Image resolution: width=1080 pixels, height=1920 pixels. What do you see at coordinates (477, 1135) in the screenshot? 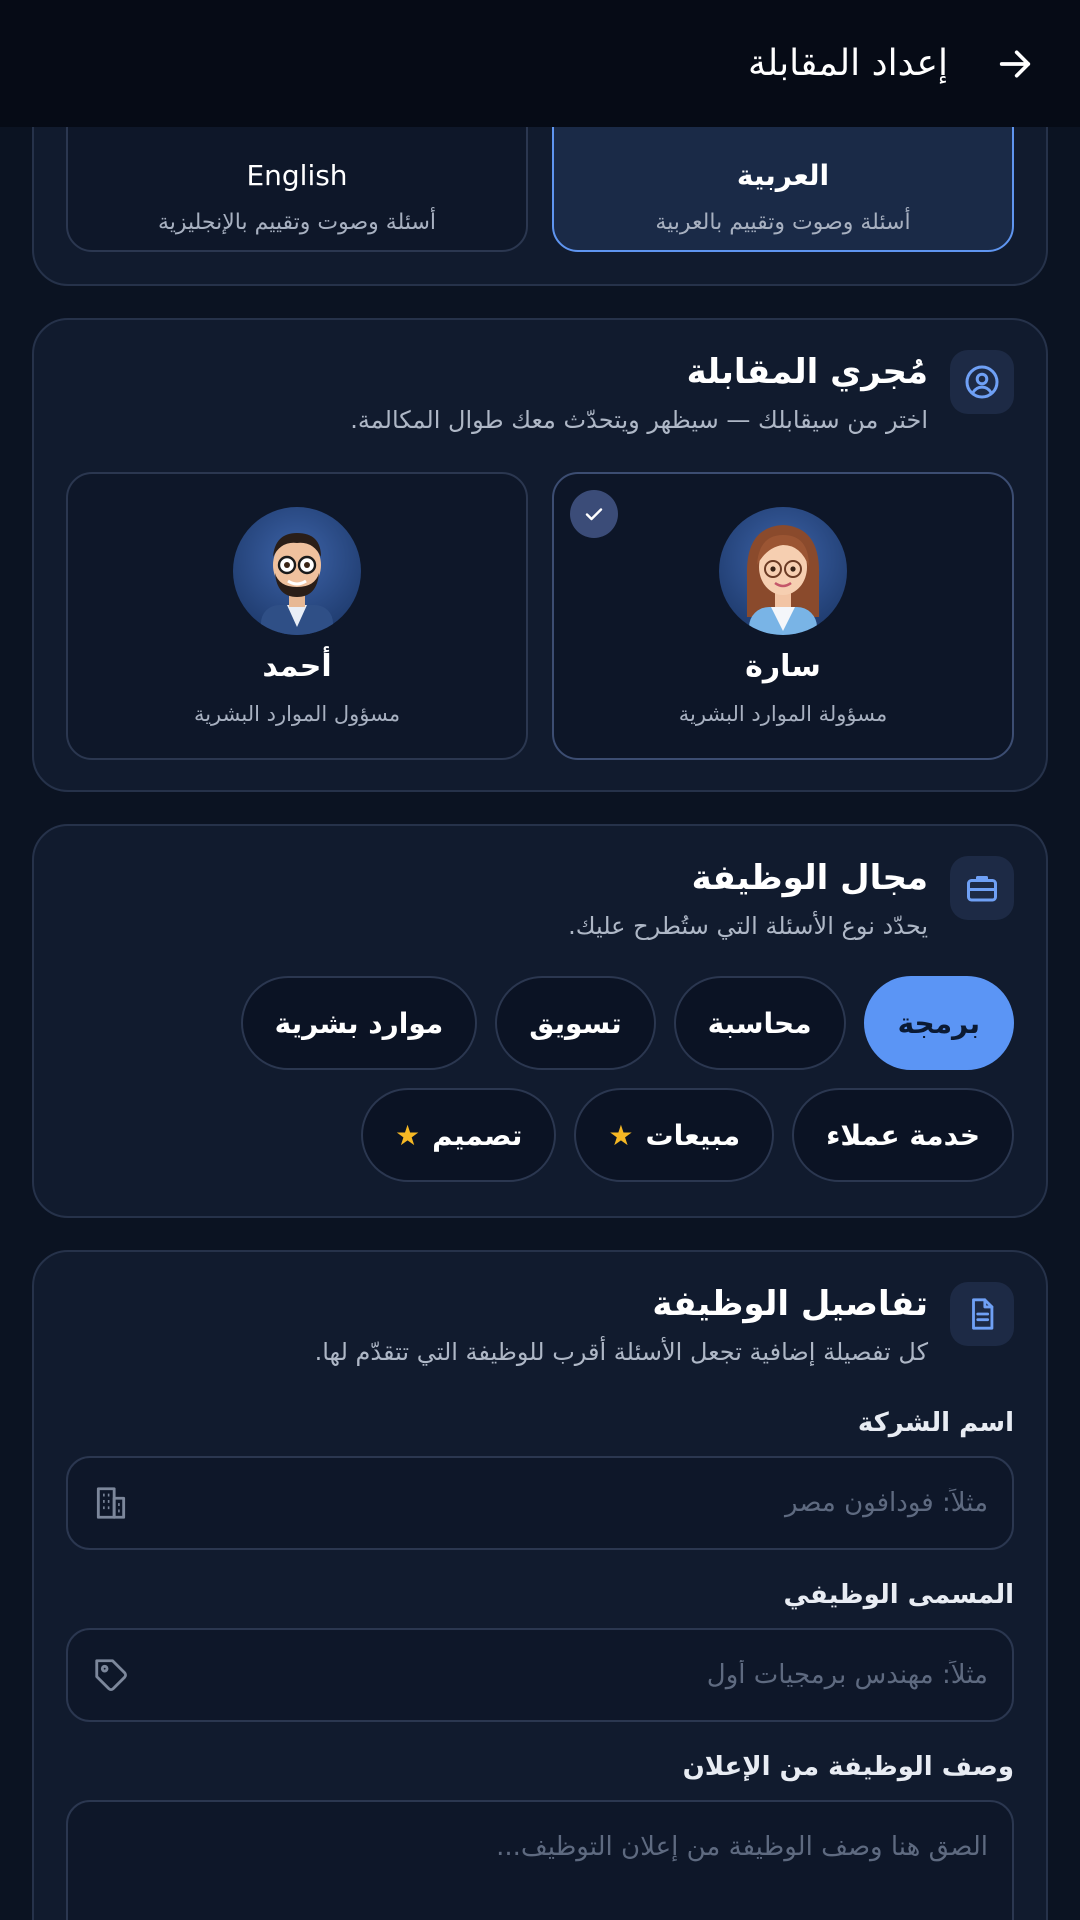
I see `chip-label: تصميم` at bounding box center [477, 1135].